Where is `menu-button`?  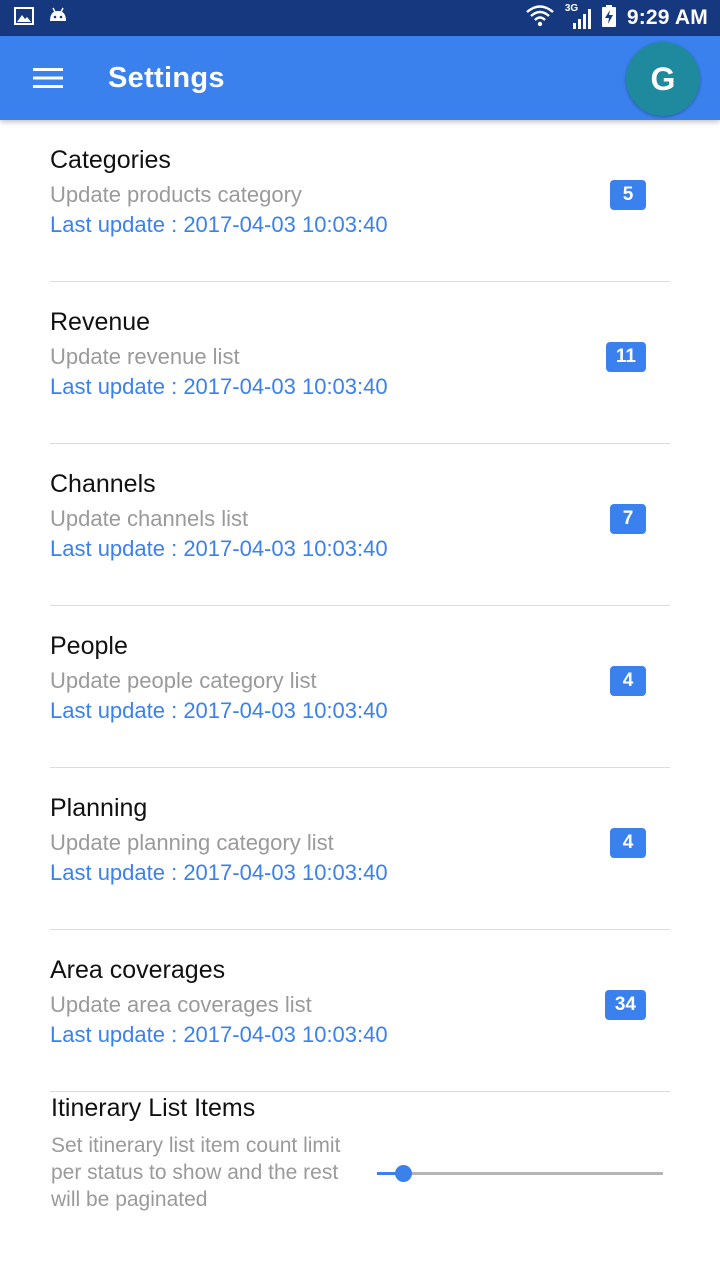 menu-button is located at coordinates (48, 78).